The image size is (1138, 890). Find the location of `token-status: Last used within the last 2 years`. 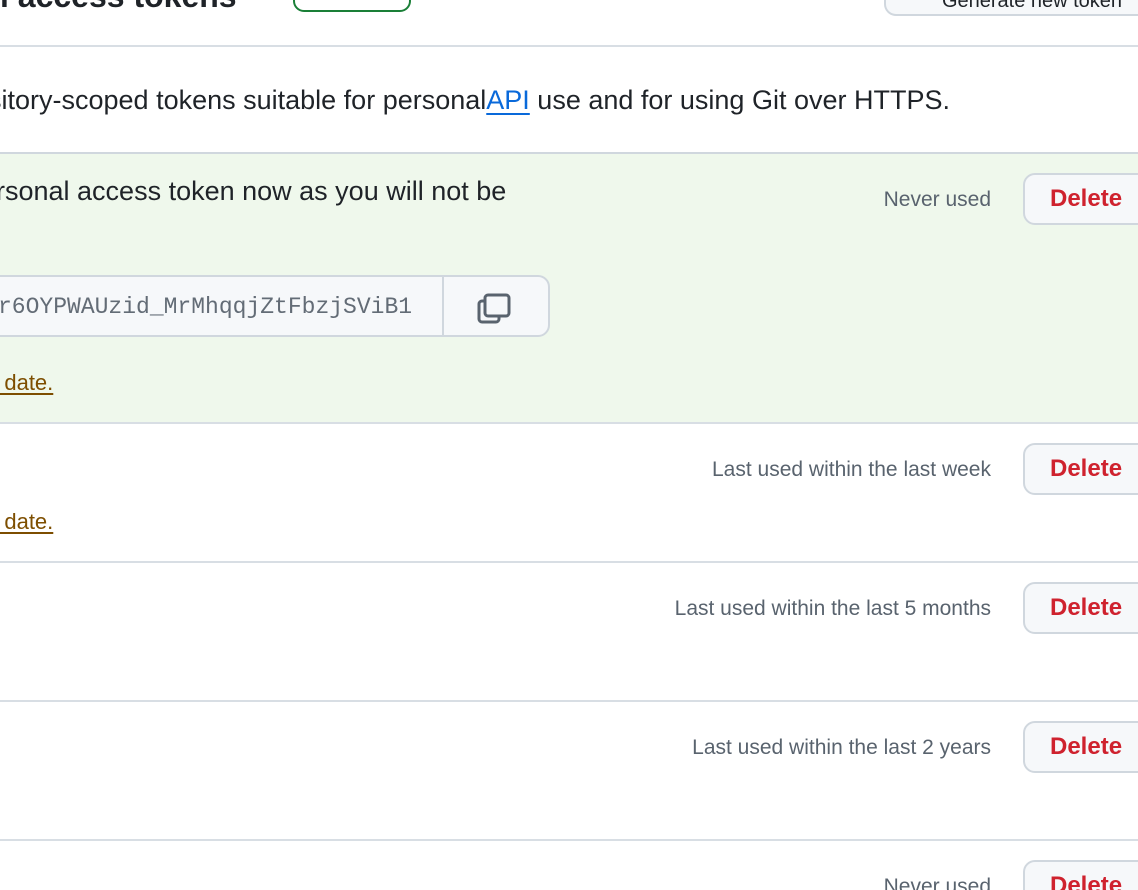

token-status: Last used within the last 2 years is located at coordinates (841, 747).